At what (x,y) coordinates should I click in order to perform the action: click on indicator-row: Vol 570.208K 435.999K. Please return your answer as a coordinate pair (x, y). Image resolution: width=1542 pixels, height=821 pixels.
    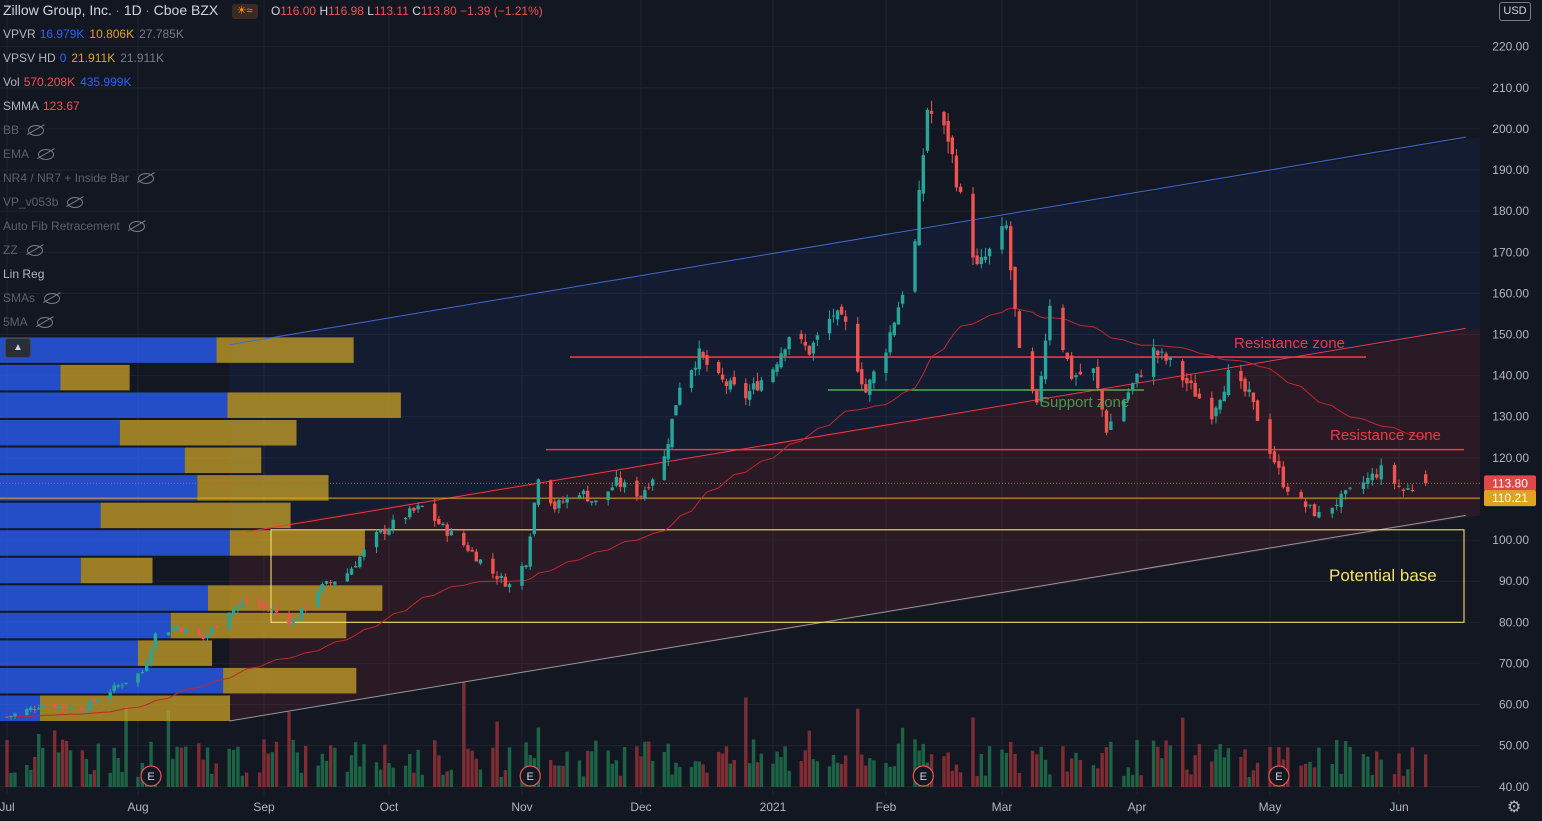
    Looking at the image, I should click on (69, 82).